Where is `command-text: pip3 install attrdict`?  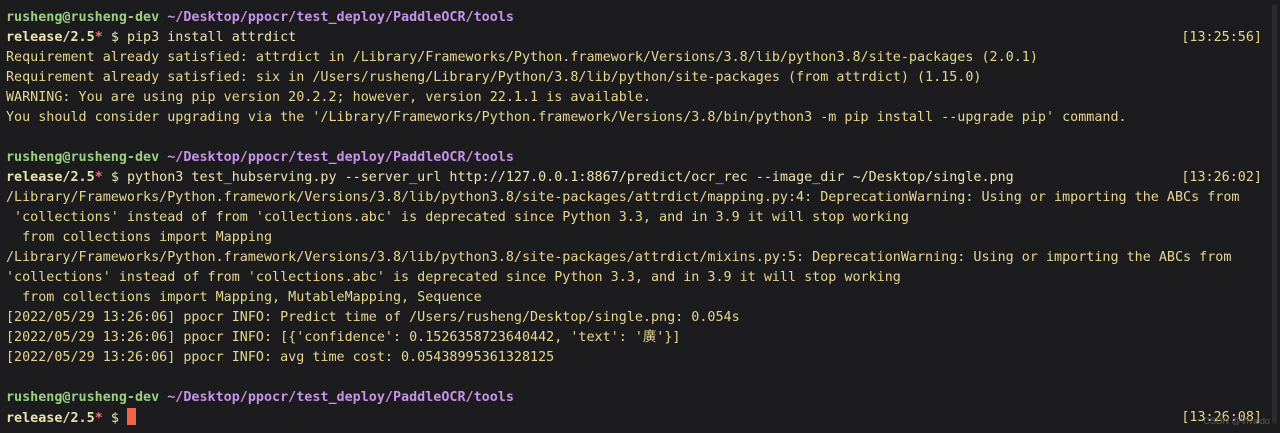 command-text: pip3 install attrdict is located at coordinates (211, 37).